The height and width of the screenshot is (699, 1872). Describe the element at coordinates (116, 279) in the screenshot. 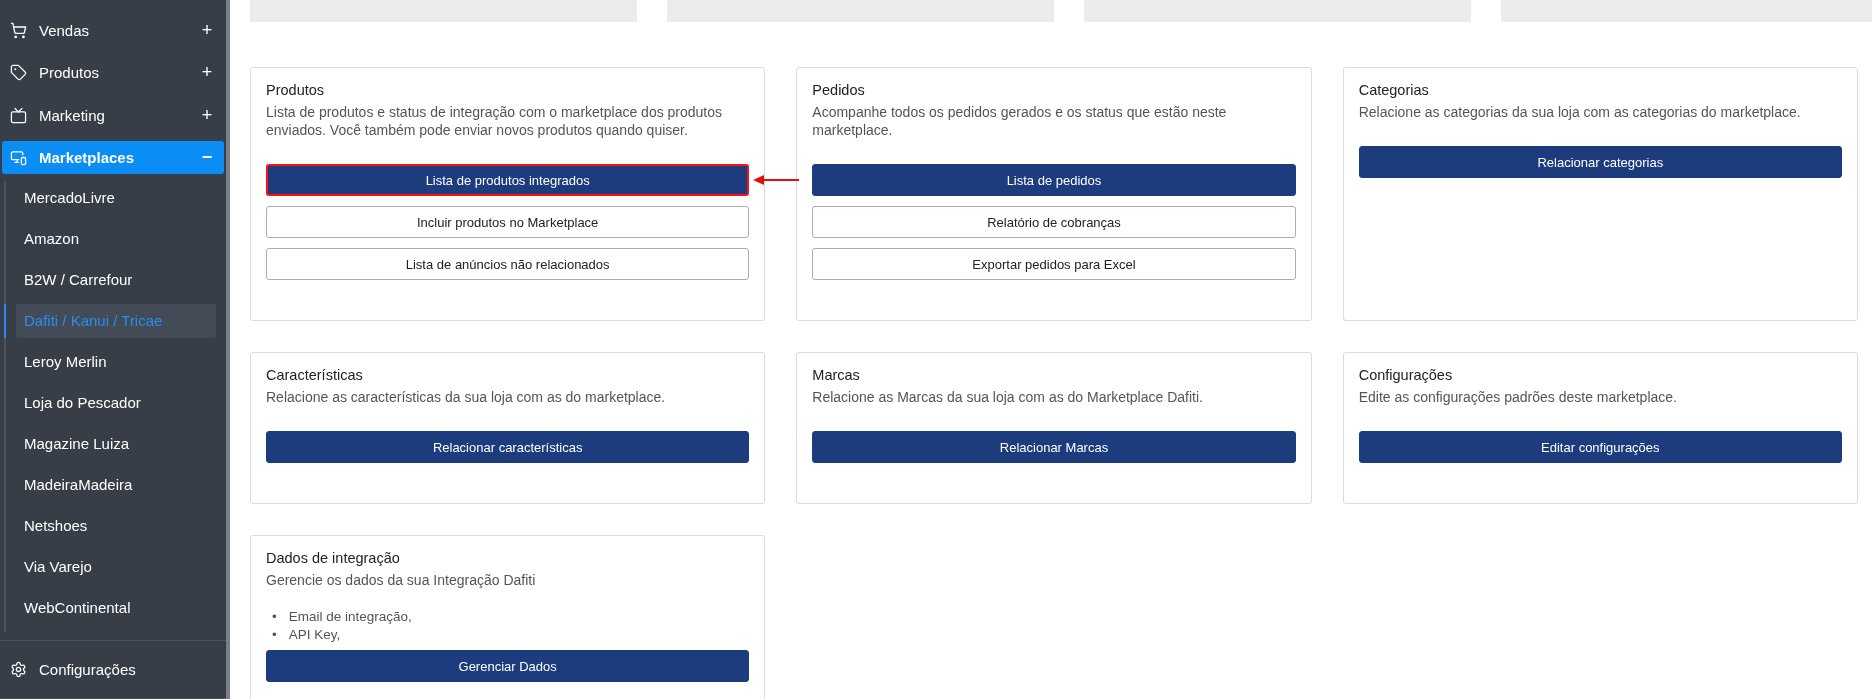

I see `submenu-item: B2W / Carrefour` at that location.